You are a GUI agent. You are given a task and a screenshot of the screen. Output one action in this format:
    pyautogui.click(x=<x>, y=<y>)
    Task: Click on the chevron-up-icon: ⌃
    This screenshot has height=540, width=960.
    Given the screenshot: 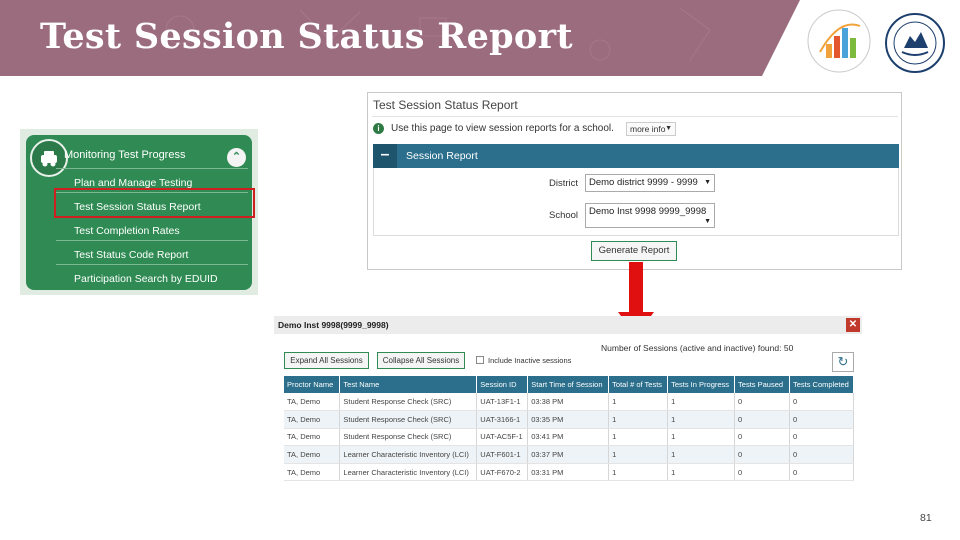 What is the action you would take?
    pyautogui.click(x=236, y=157)
    